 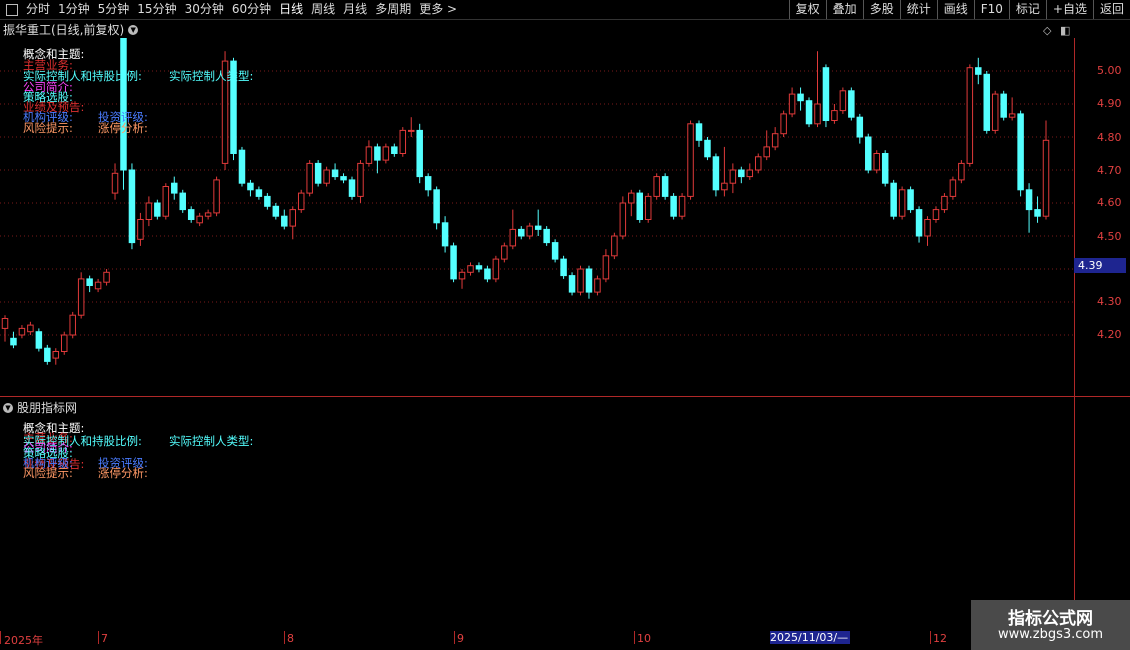 I want to click on mark-button: 标记, so click(x=1027, y=9).